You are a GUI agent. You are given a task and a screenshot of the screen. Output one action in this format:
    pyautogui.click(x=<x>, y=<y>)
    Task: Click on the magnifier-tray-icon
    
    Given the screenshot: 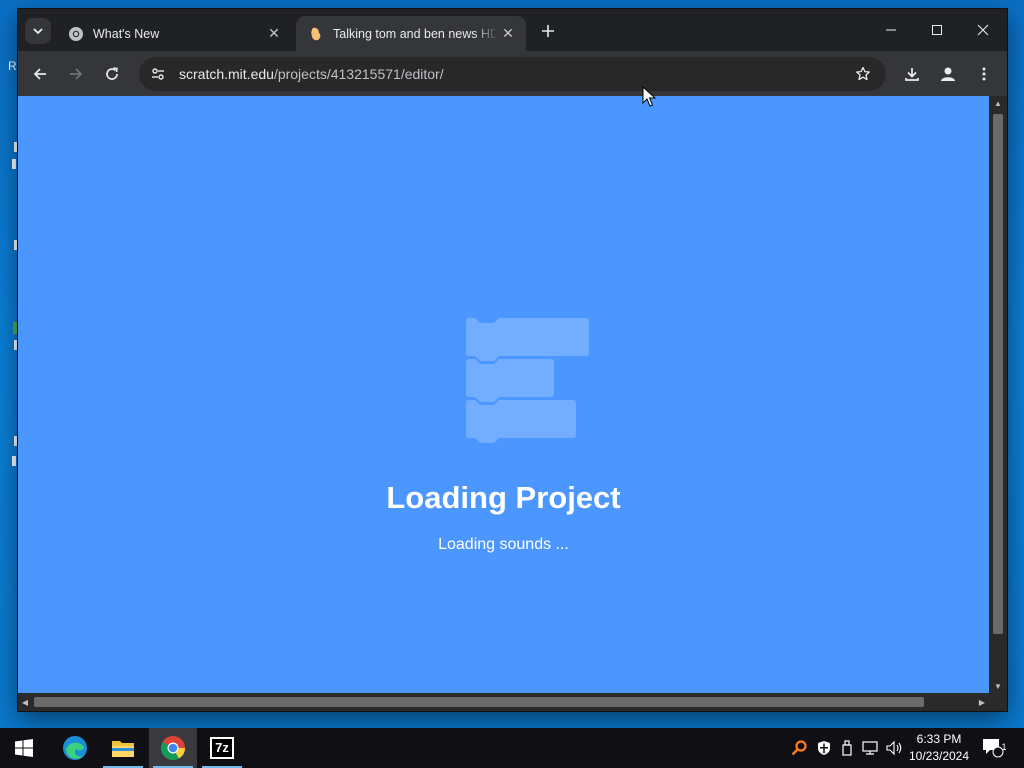 What is the action you would take?
    pyautogui.click(x=799, y=748)
    